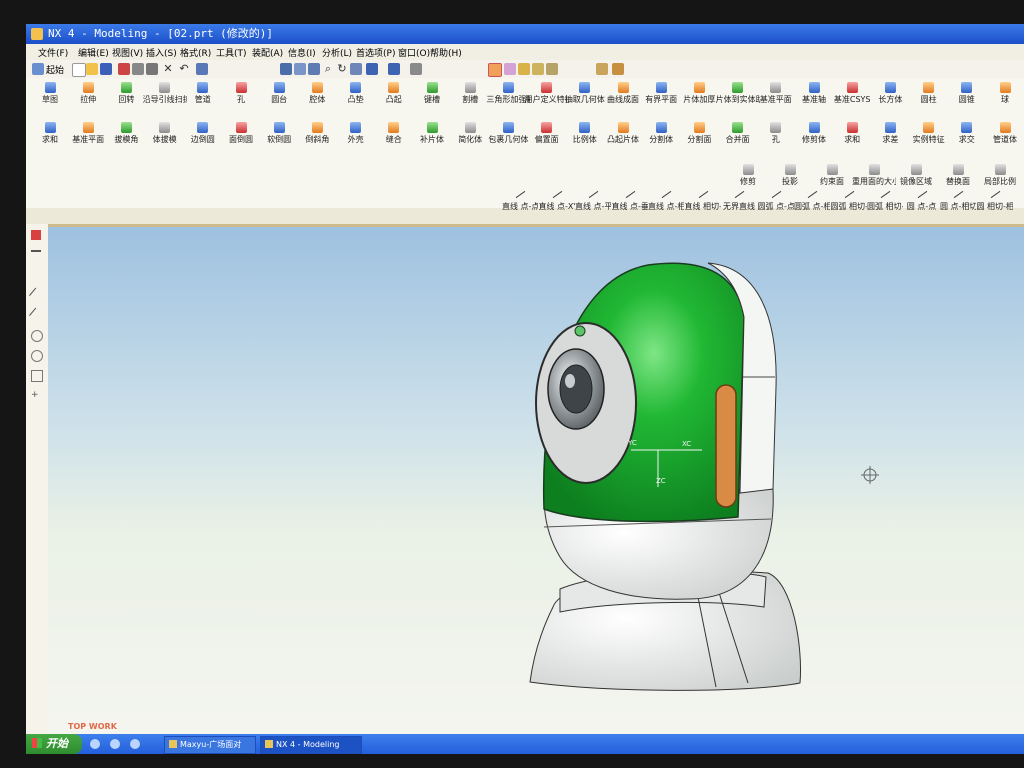 This screenshot has width=1024, height=768. What do you see at coordinates (416, 69) in the screenshot?
I see `layer-icon` at bounding box center [416, 69].